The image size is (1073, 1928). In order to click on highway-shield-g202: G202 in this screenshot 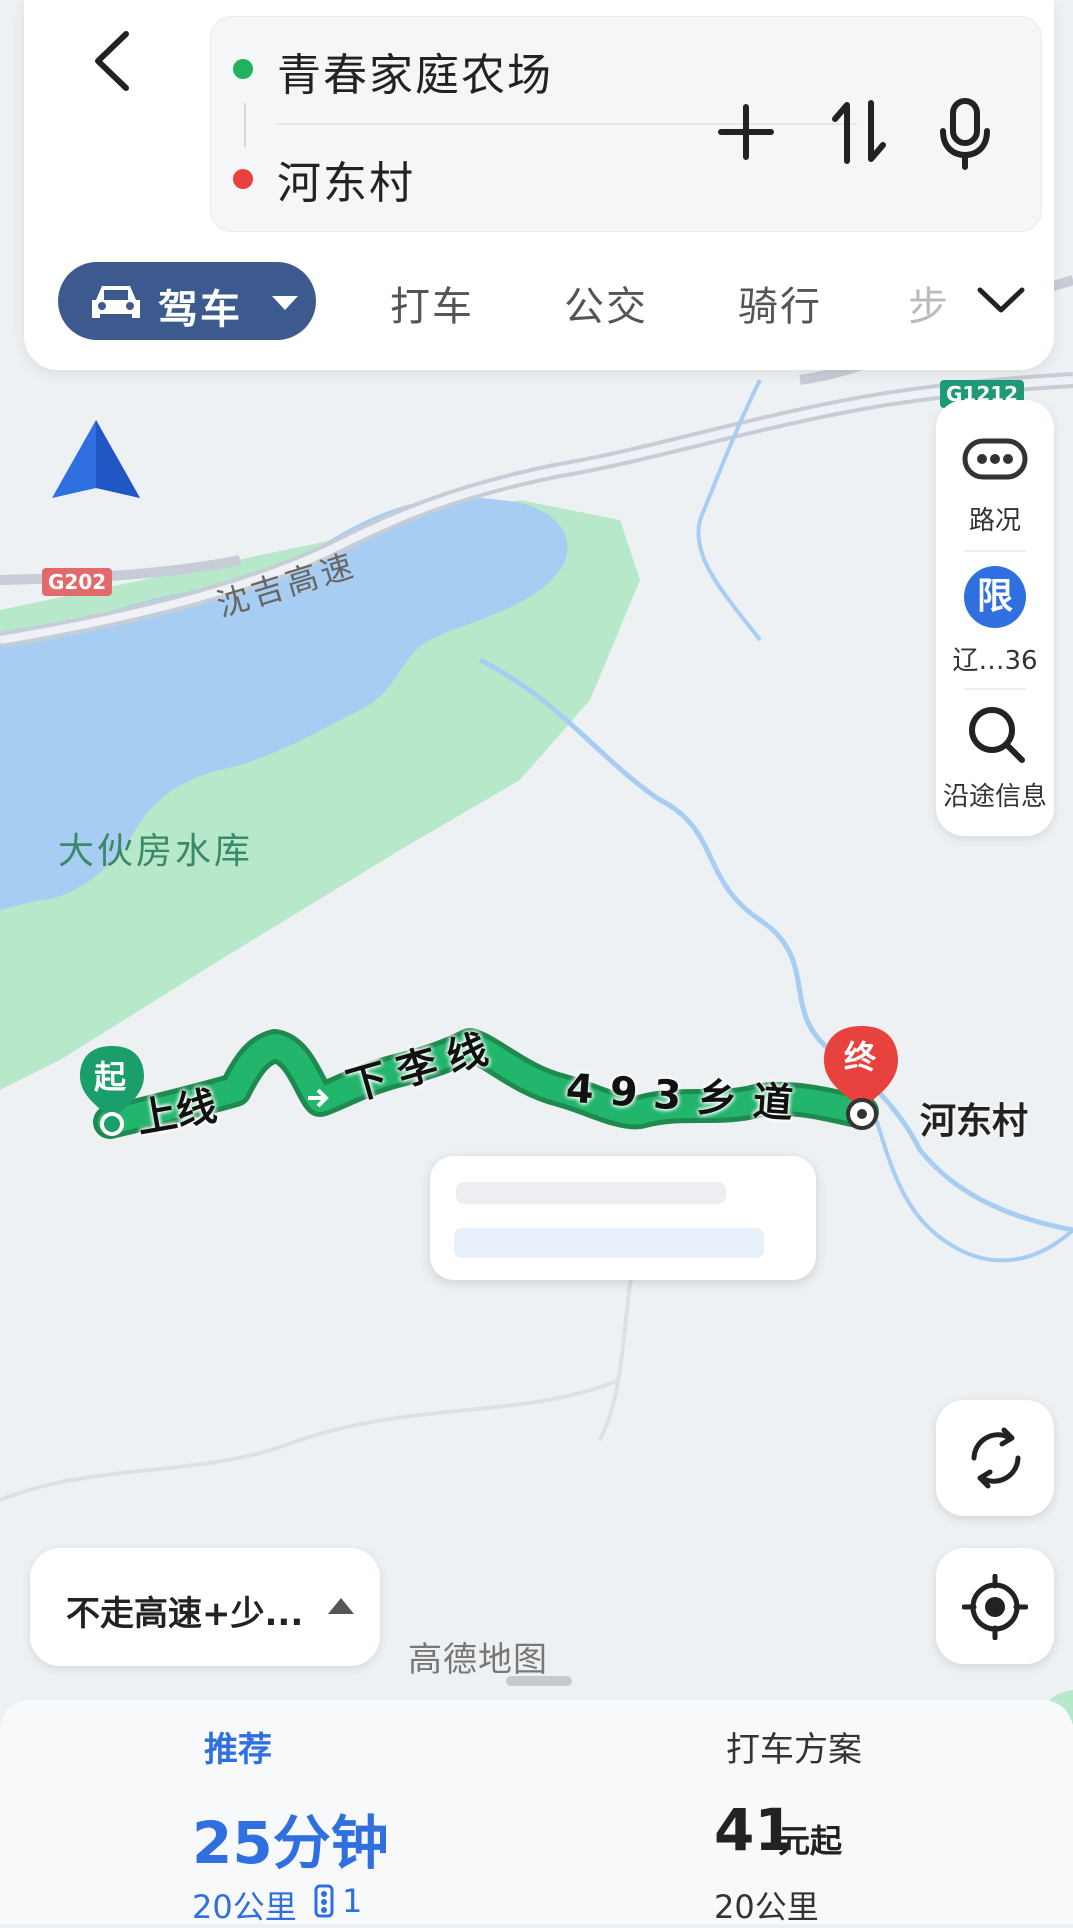, I will do `click(77, 582)`.